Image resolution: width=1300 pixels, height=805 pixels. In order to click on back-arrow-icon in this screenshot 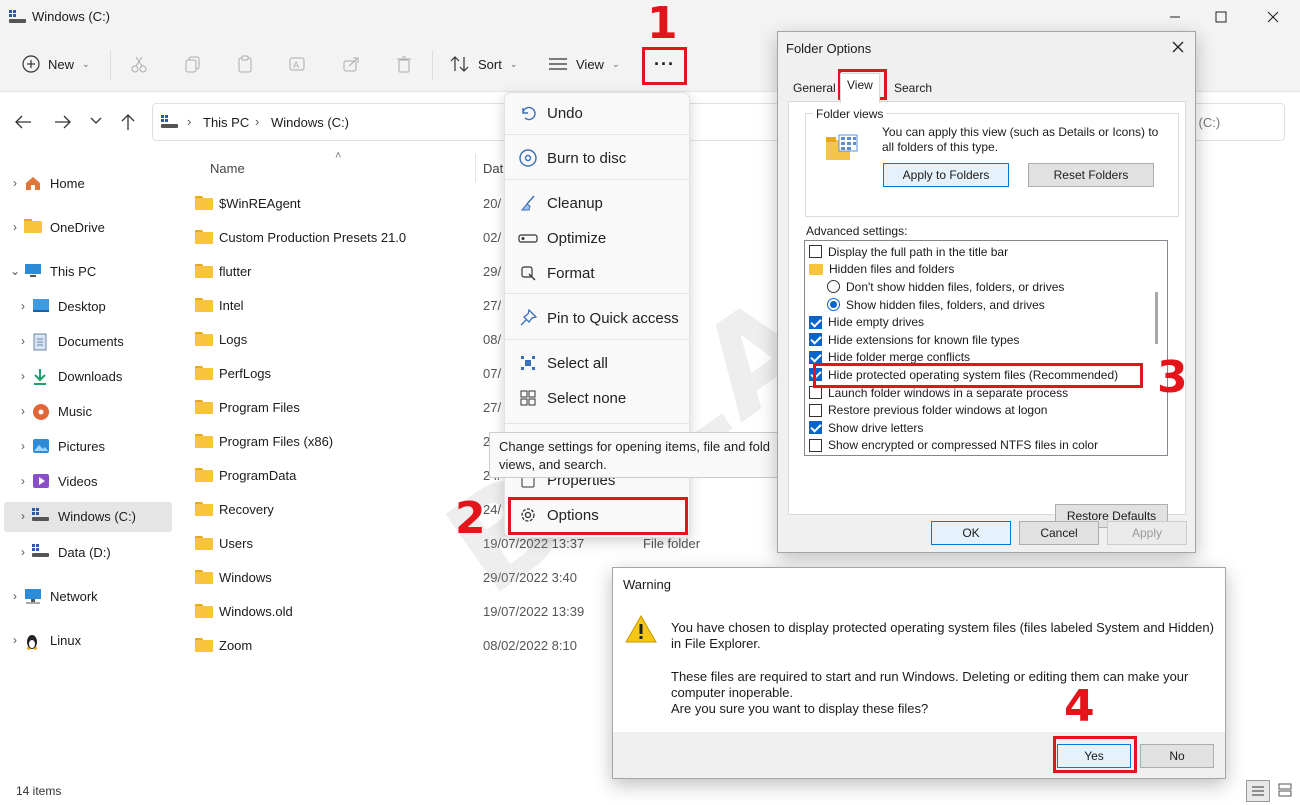, I will do `click(23, 122)`.